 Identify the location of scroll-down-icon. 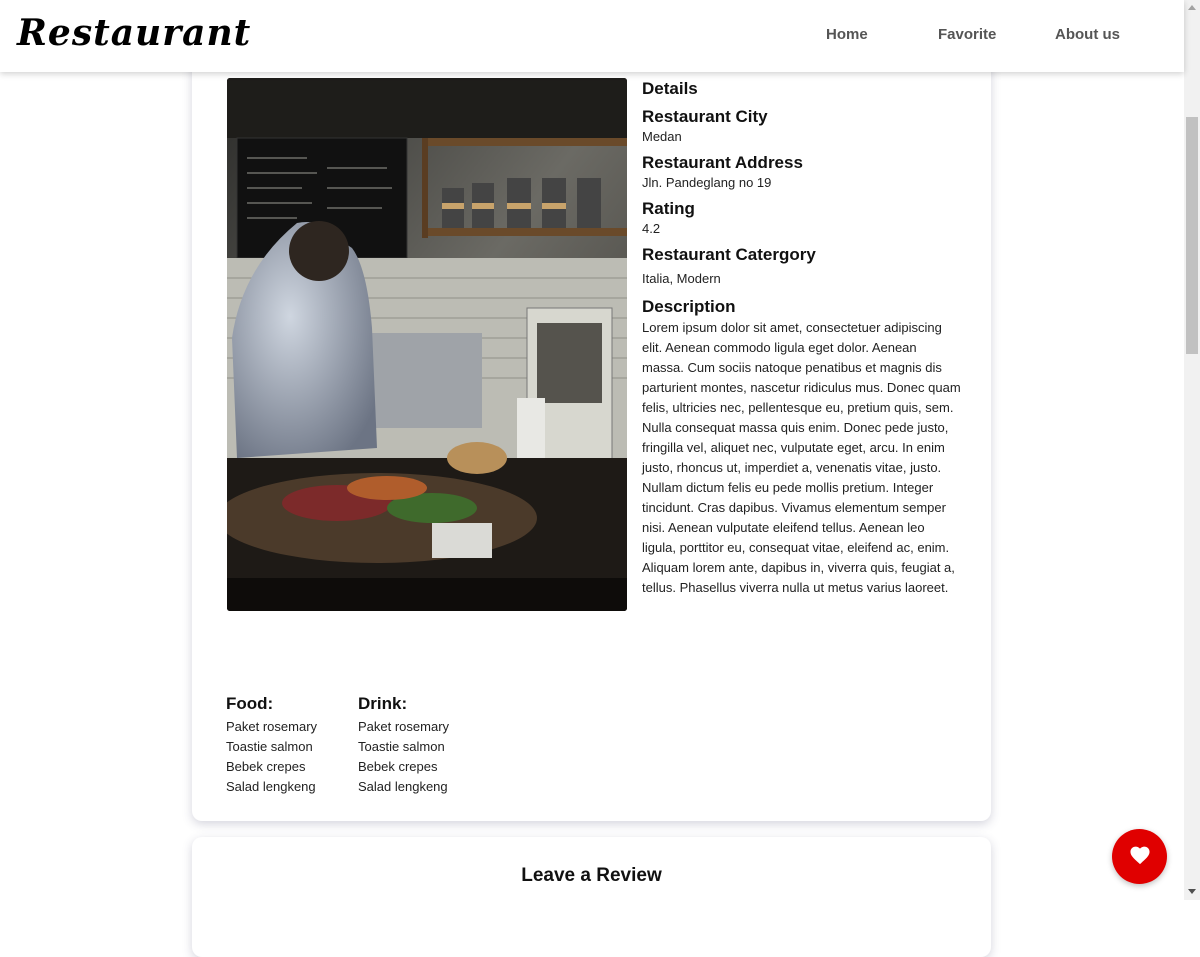
(1192, 891).